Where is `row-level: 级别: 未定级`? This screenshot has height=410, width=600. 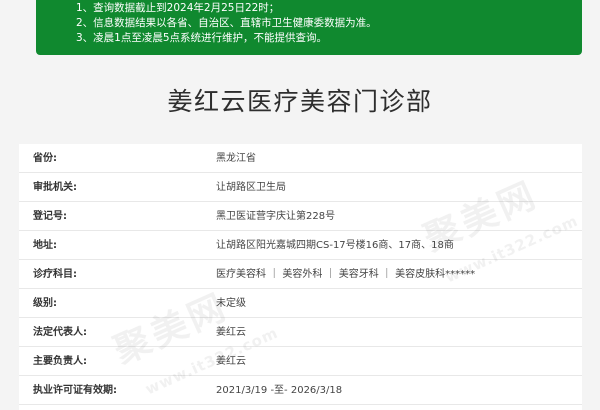 row-level: 级别: 未定级 is located at coordinates (300, 303).